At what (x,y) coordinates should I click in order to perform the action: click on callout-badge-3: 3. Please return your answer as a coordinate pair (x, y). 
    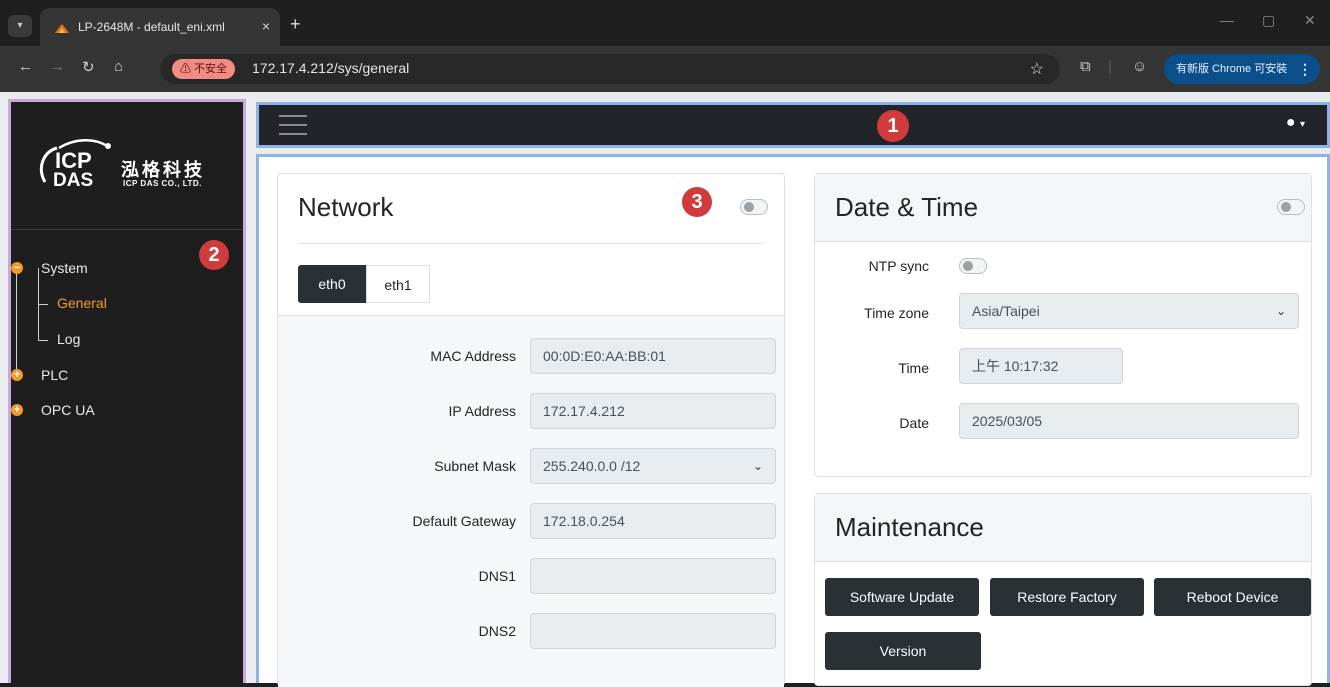
    Looking at the image, I should click on (697, 202).